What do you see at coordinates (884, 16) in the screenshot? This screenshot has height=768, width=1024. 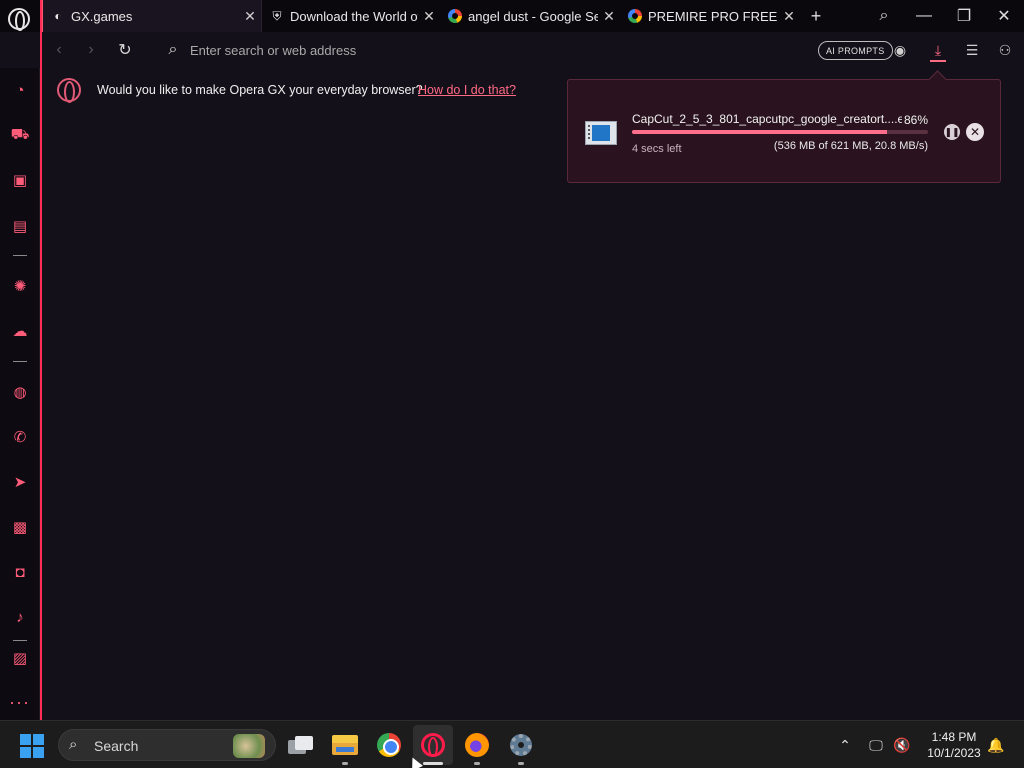 I see `tab-search-icon: ⌕` at bounding box center [884, 16].